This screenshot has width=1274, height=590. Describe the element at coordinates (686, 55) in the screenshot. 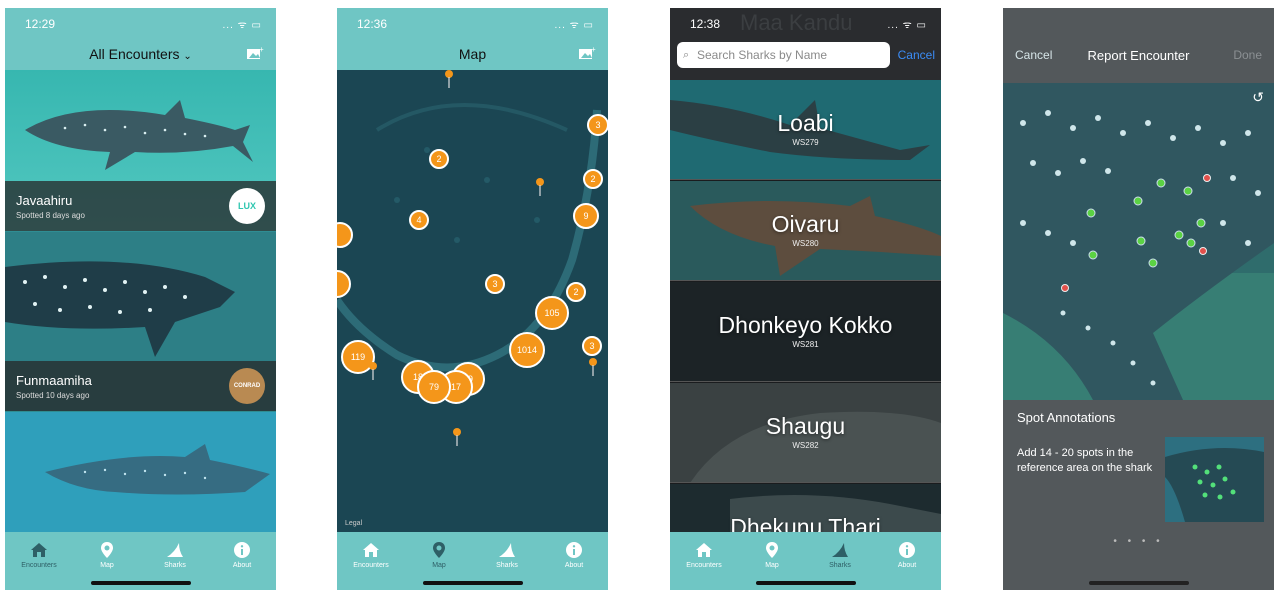

I see `search-icon: ⌕` at that location.